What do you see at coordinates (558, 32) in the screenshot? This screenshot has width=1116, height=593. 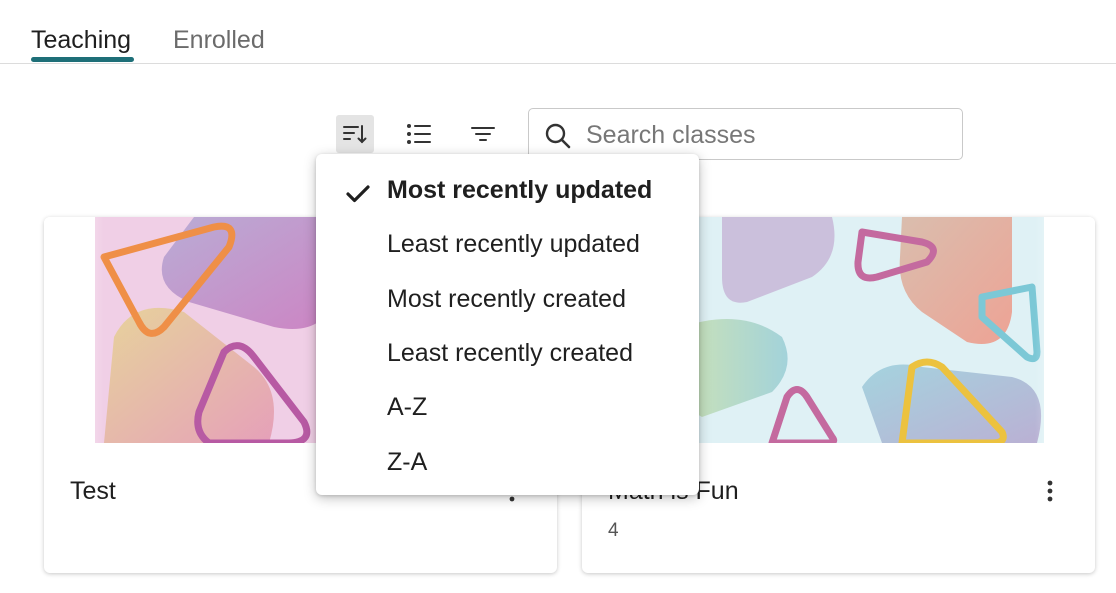 I see `class-tabs: Teaching Enrolled` at bounding box center [558, 32].